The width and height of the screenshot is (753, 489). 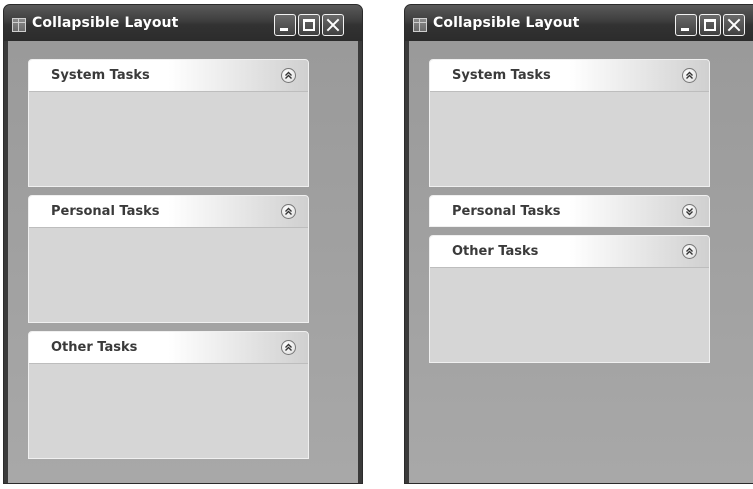 I want to click on expand-chevrons-down-icon, so click(x=689, y=211).